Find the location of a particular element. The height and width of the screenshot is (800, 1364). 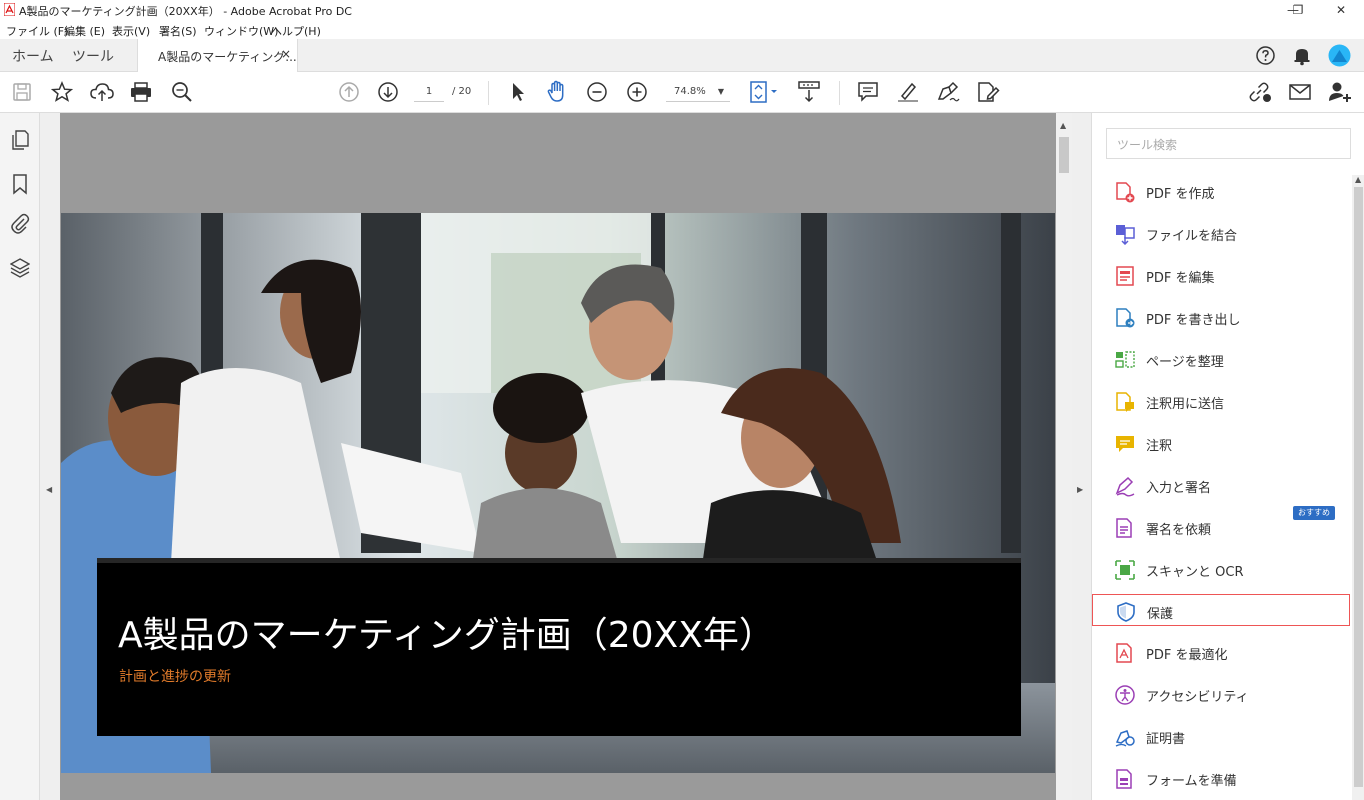

select-cursor-icon is located at coordinates (518, 92).